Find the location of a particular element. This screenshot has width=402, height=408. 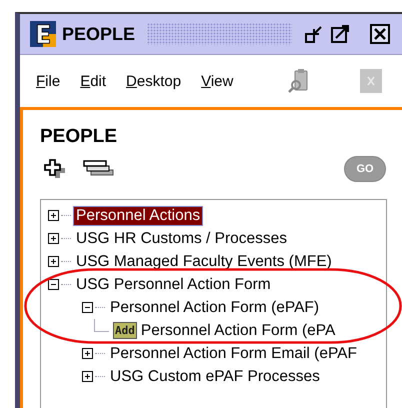

tree-item: USG HR Customs / Processes is located at coordinates (182, 239).